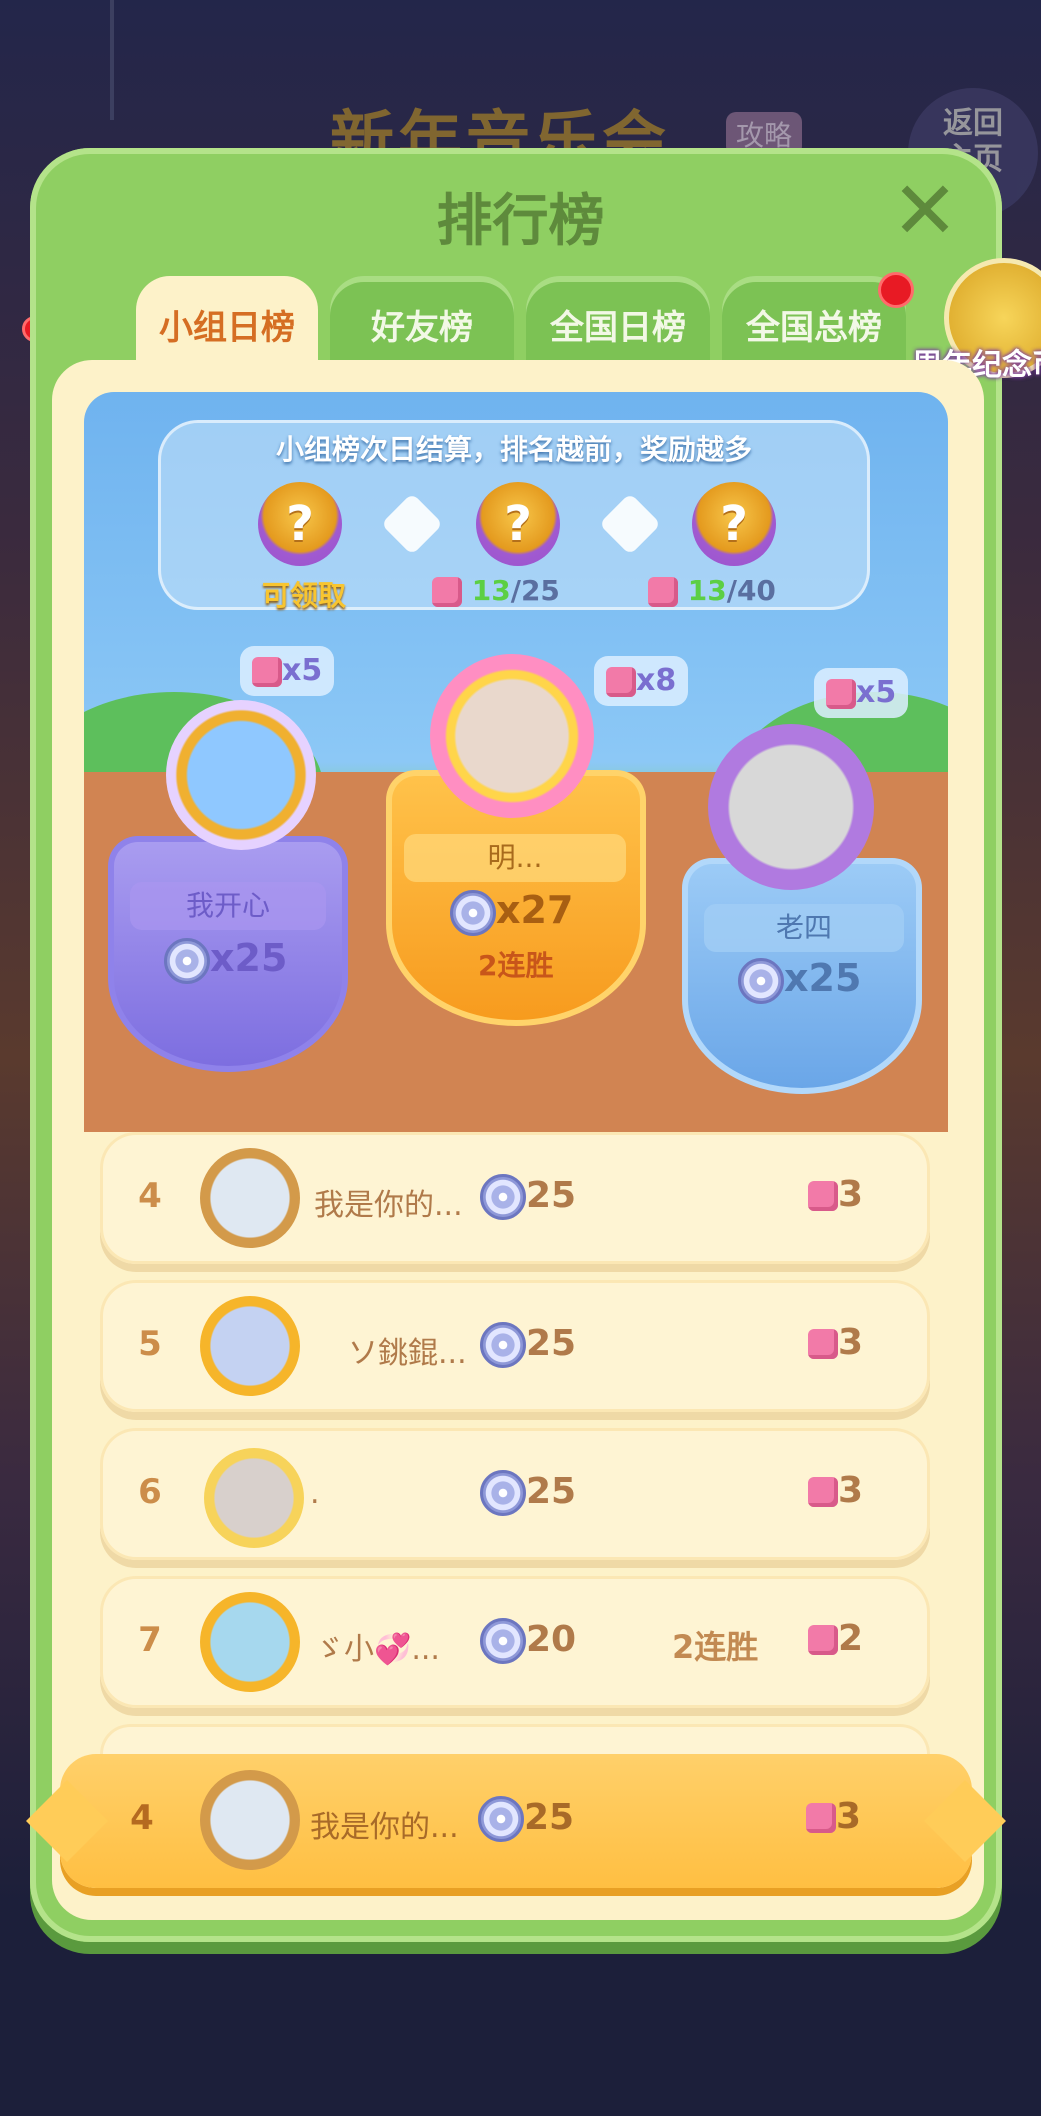  Describe the element at coordinates (228, 906) in the screenshot. I see `podium-name: 我开心` at that location.